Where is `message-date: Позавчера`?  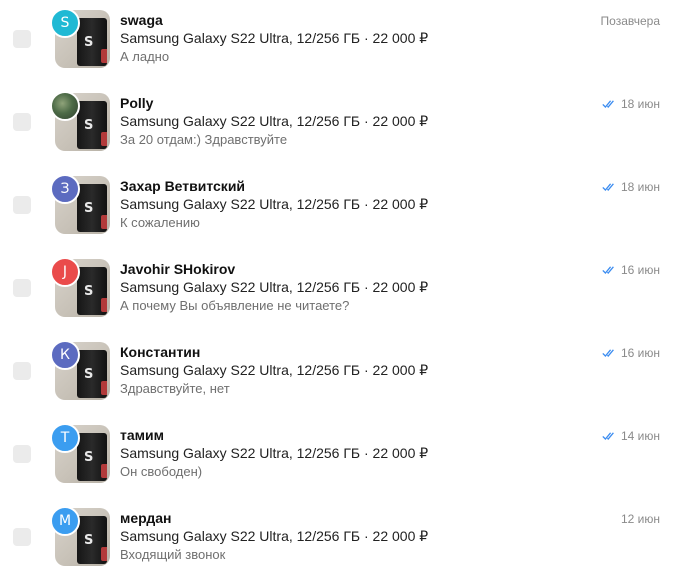
message-date: Позавчера is located at coordinates (630, 21).